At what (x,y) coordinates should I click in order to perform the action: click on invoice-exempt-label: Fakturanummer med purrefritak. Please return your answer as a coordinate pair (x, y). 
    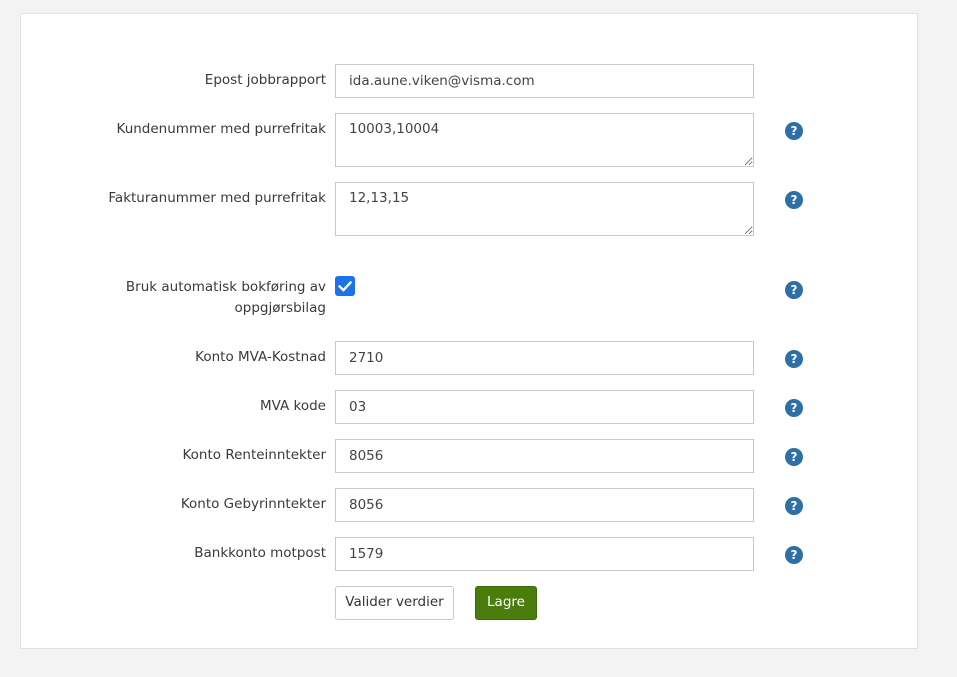
    Looking at the image, I should click on (217, 198).